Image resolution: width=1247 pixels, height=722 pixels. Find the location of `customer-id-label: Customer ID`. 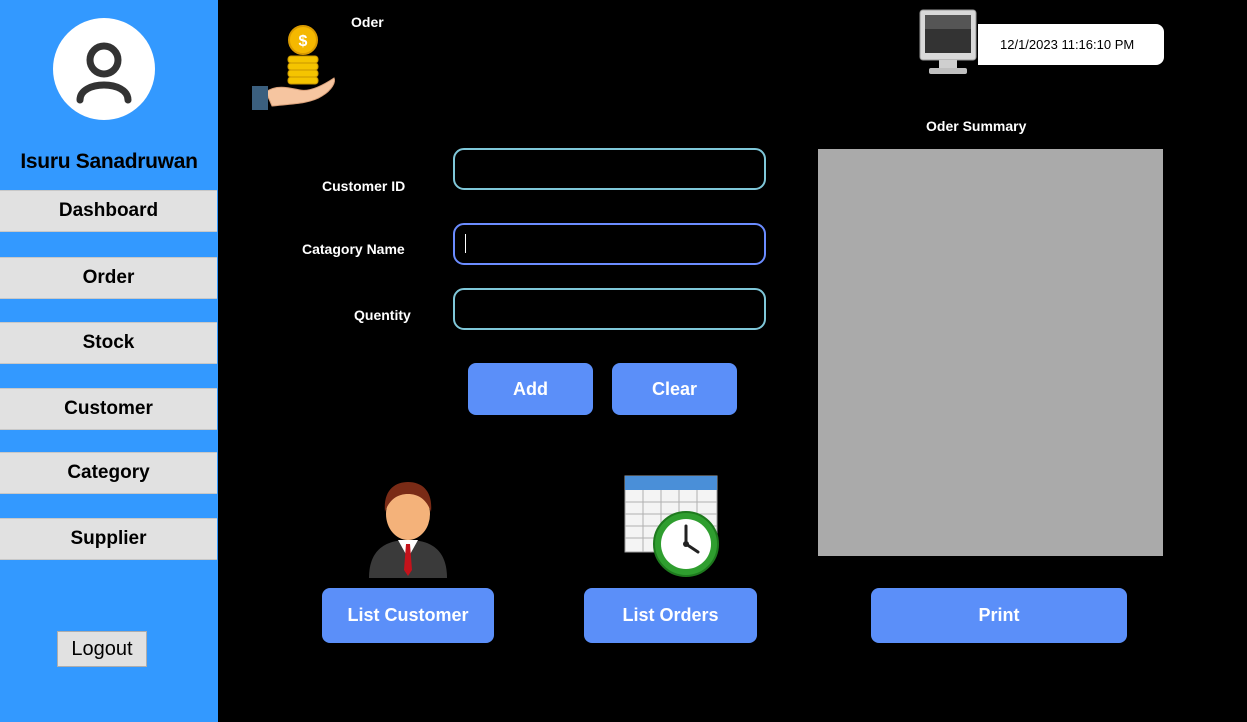

customer-id-label: Customer ID is located at coordinates (364, 186).